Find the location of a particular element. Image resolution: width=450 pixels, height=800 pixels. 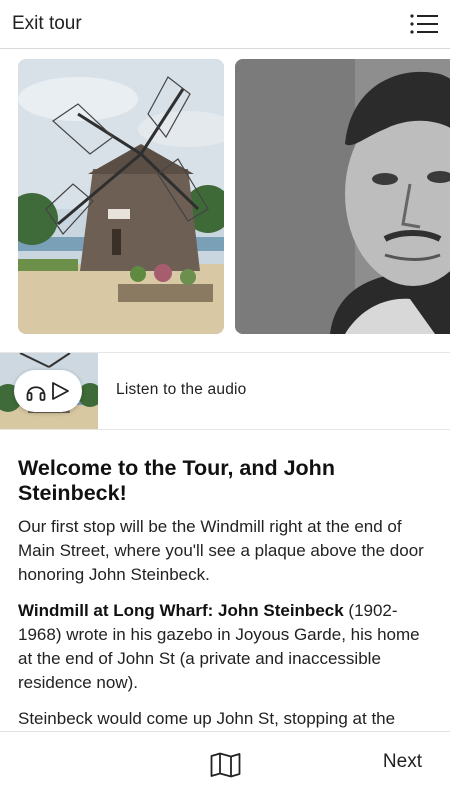

article-title: Welcome to the Tour, and John Steinbeck! is located at coordinates (176, 480).